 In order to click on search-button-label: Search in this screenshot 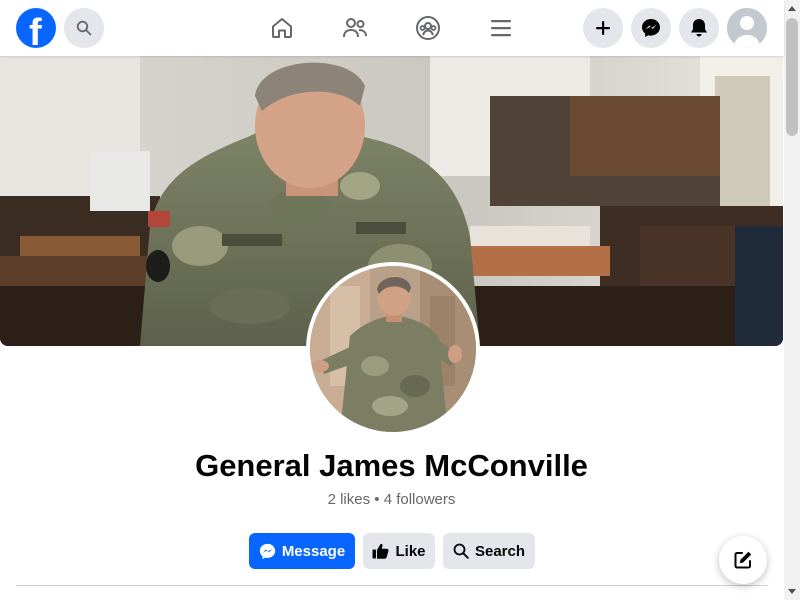, I will do `click(500, 551)`.